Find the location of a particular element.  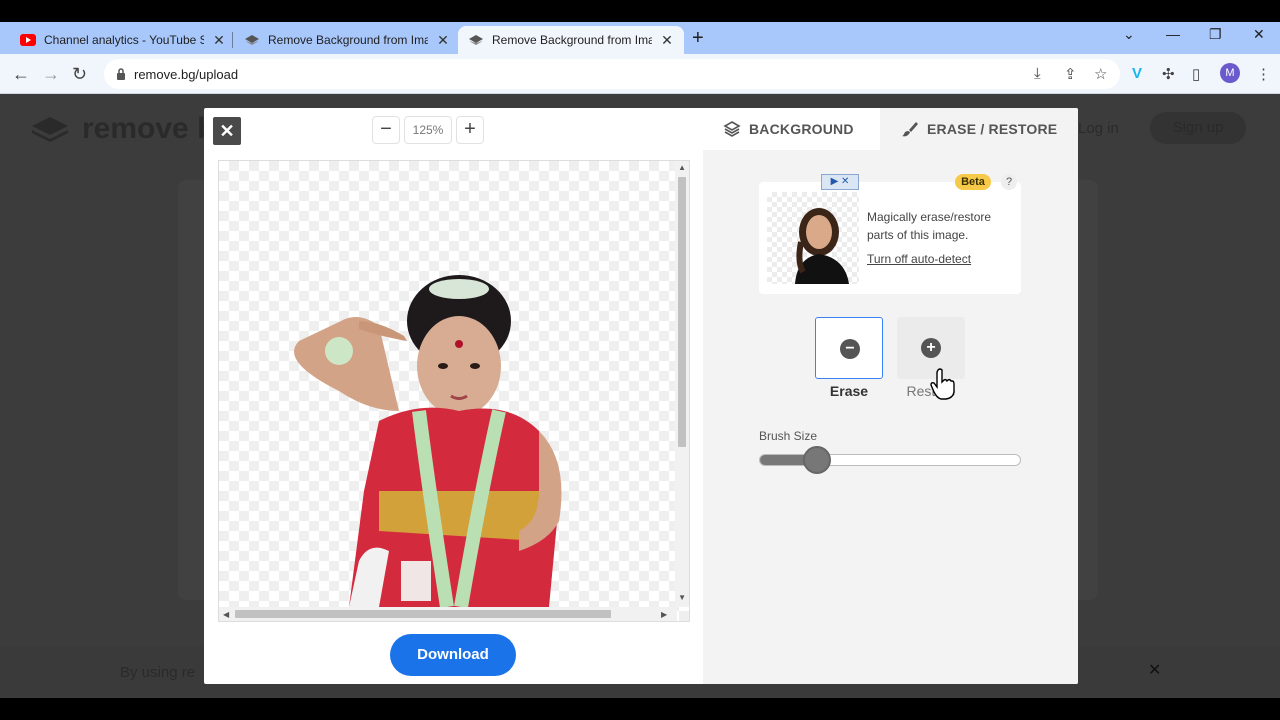

vertical-scrollbar is located at coordinates (682, 384).